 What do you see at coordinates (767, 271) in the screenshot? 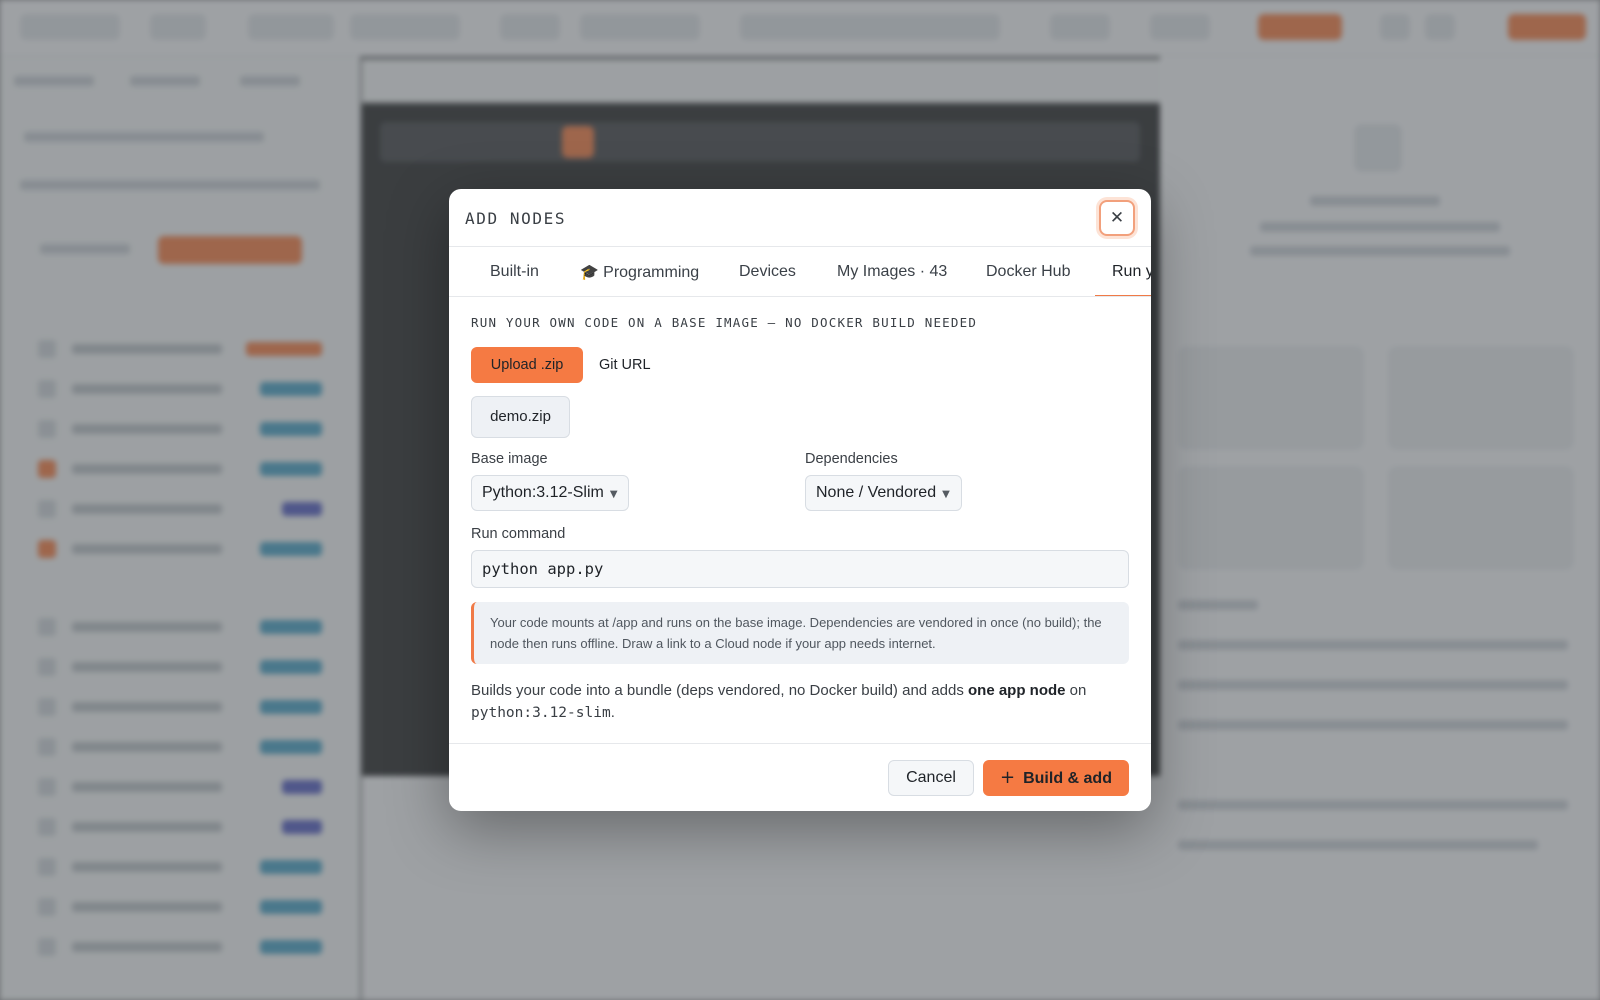
I see `tab-devices: Devices` at bounding box center [767, 271].